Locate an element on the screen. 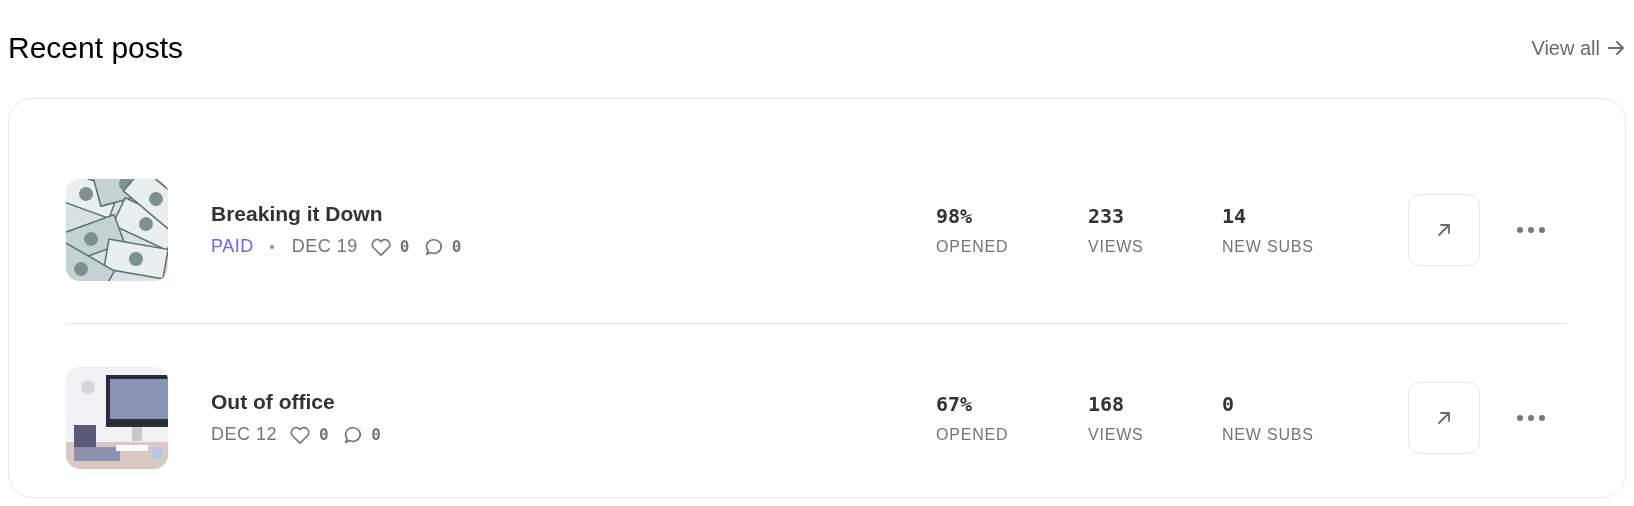 The image size is (1634, 506). section-title: Recent posts is located at coordinates (96, 48).